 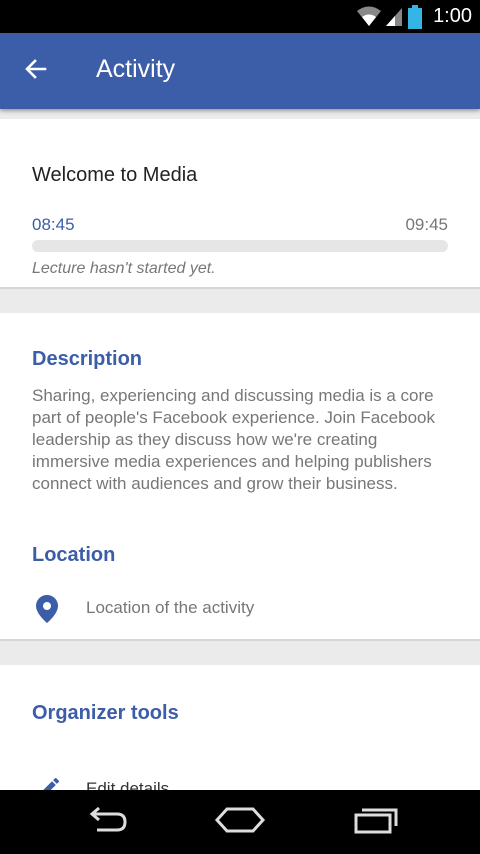 I want to click on organizer-tools-heading: Organizer tools, so click(x=105, y=713).